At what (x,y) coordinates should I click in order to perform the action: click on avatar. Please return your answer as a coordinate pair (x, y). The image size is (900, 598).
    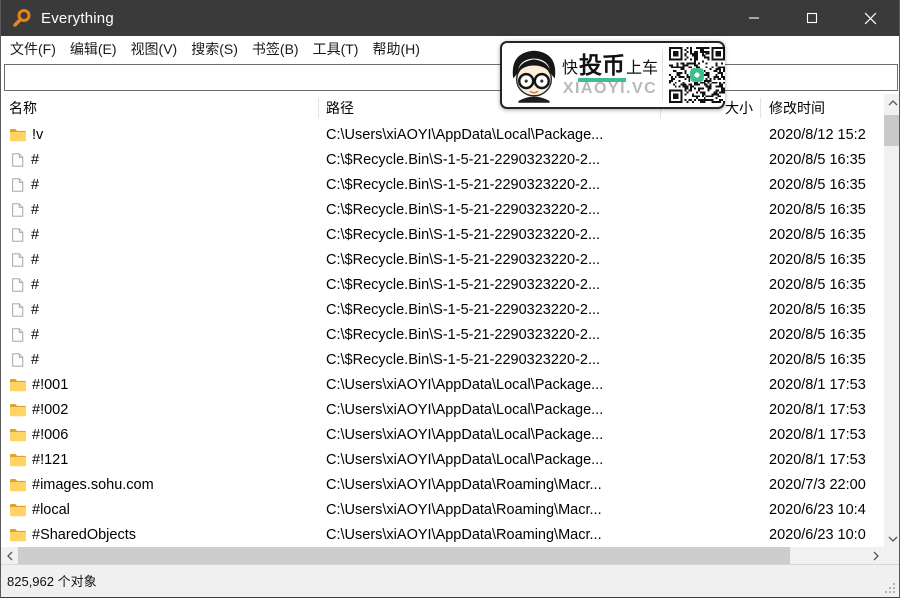
    Looking at the image, I should click on (534, 76).